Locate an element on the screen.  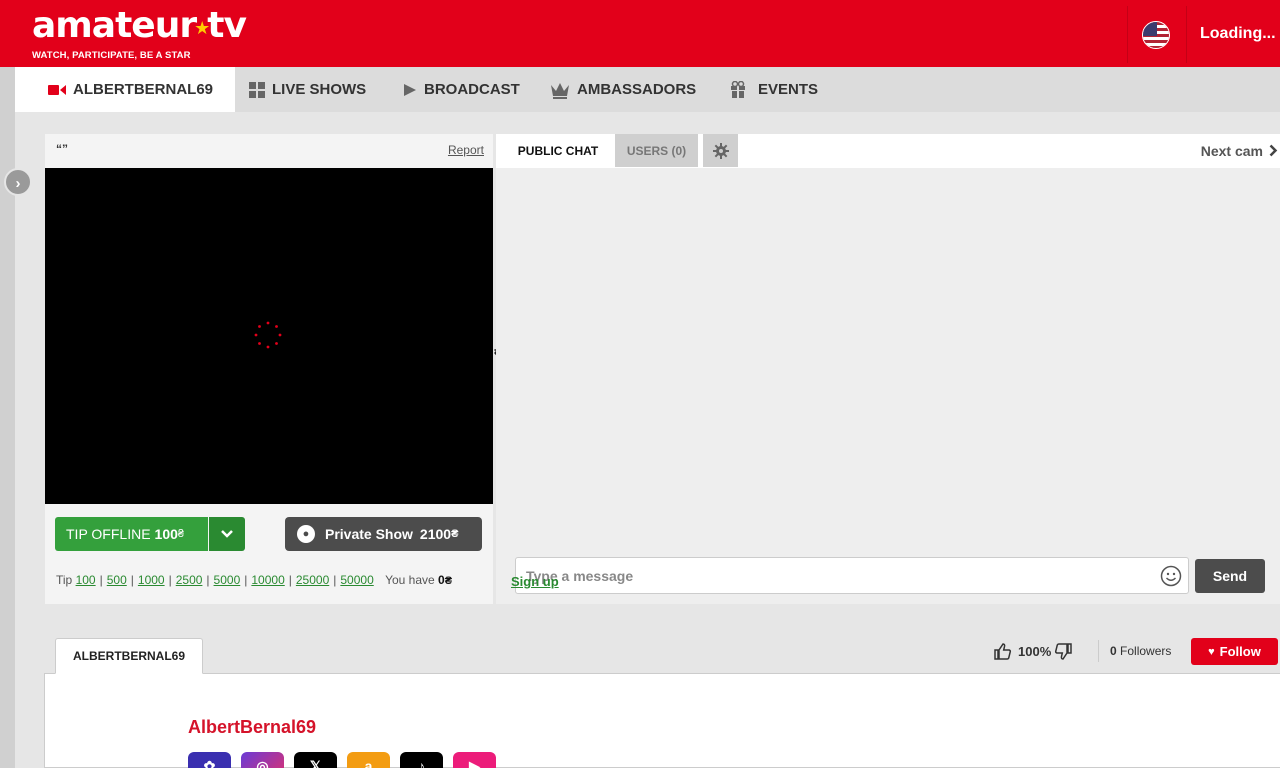
social-links: ✿ ◎ 𝕏 a ♪ ▶ is located at coordinates (342, 760).